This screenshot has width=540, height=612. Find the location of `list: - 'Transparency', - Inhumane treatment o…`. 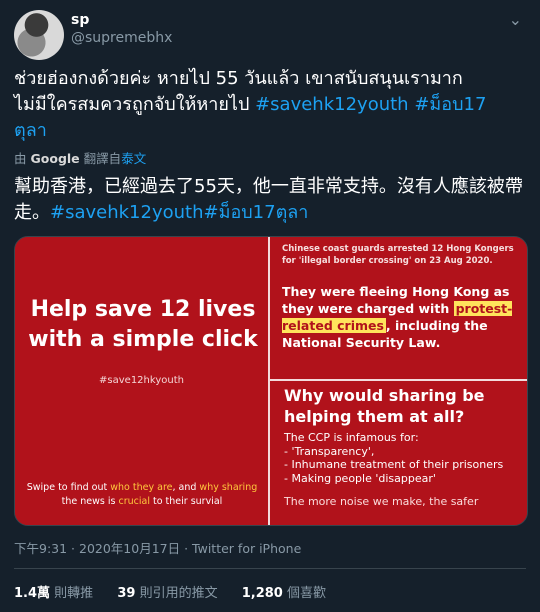

list: - 'Transparency', - Inhumane treatment o… is located at coordinates (402, 465).